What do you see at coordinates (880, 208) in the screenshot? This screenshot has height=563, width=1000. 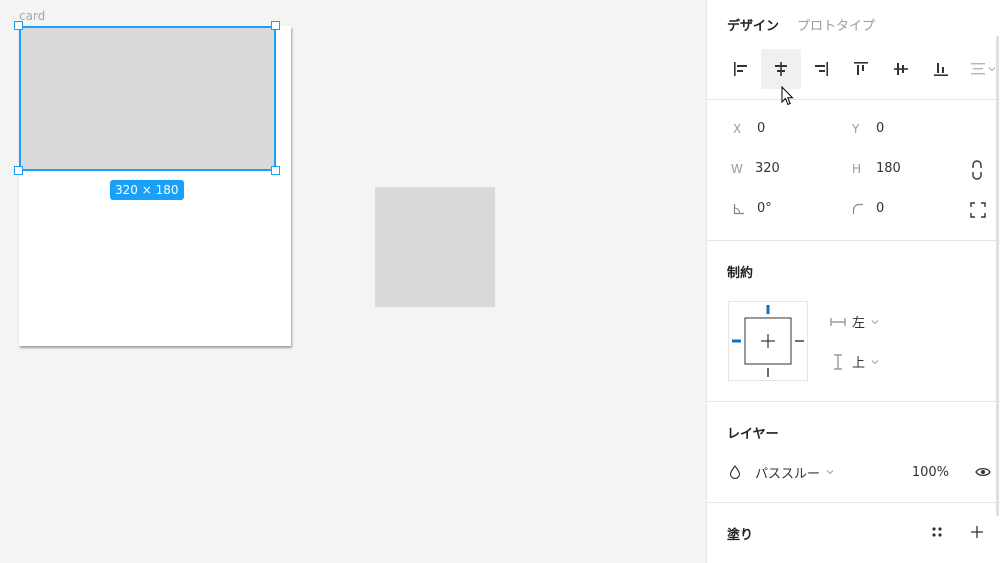 I see `radius-value: 0` at bounding box center [880, 208].